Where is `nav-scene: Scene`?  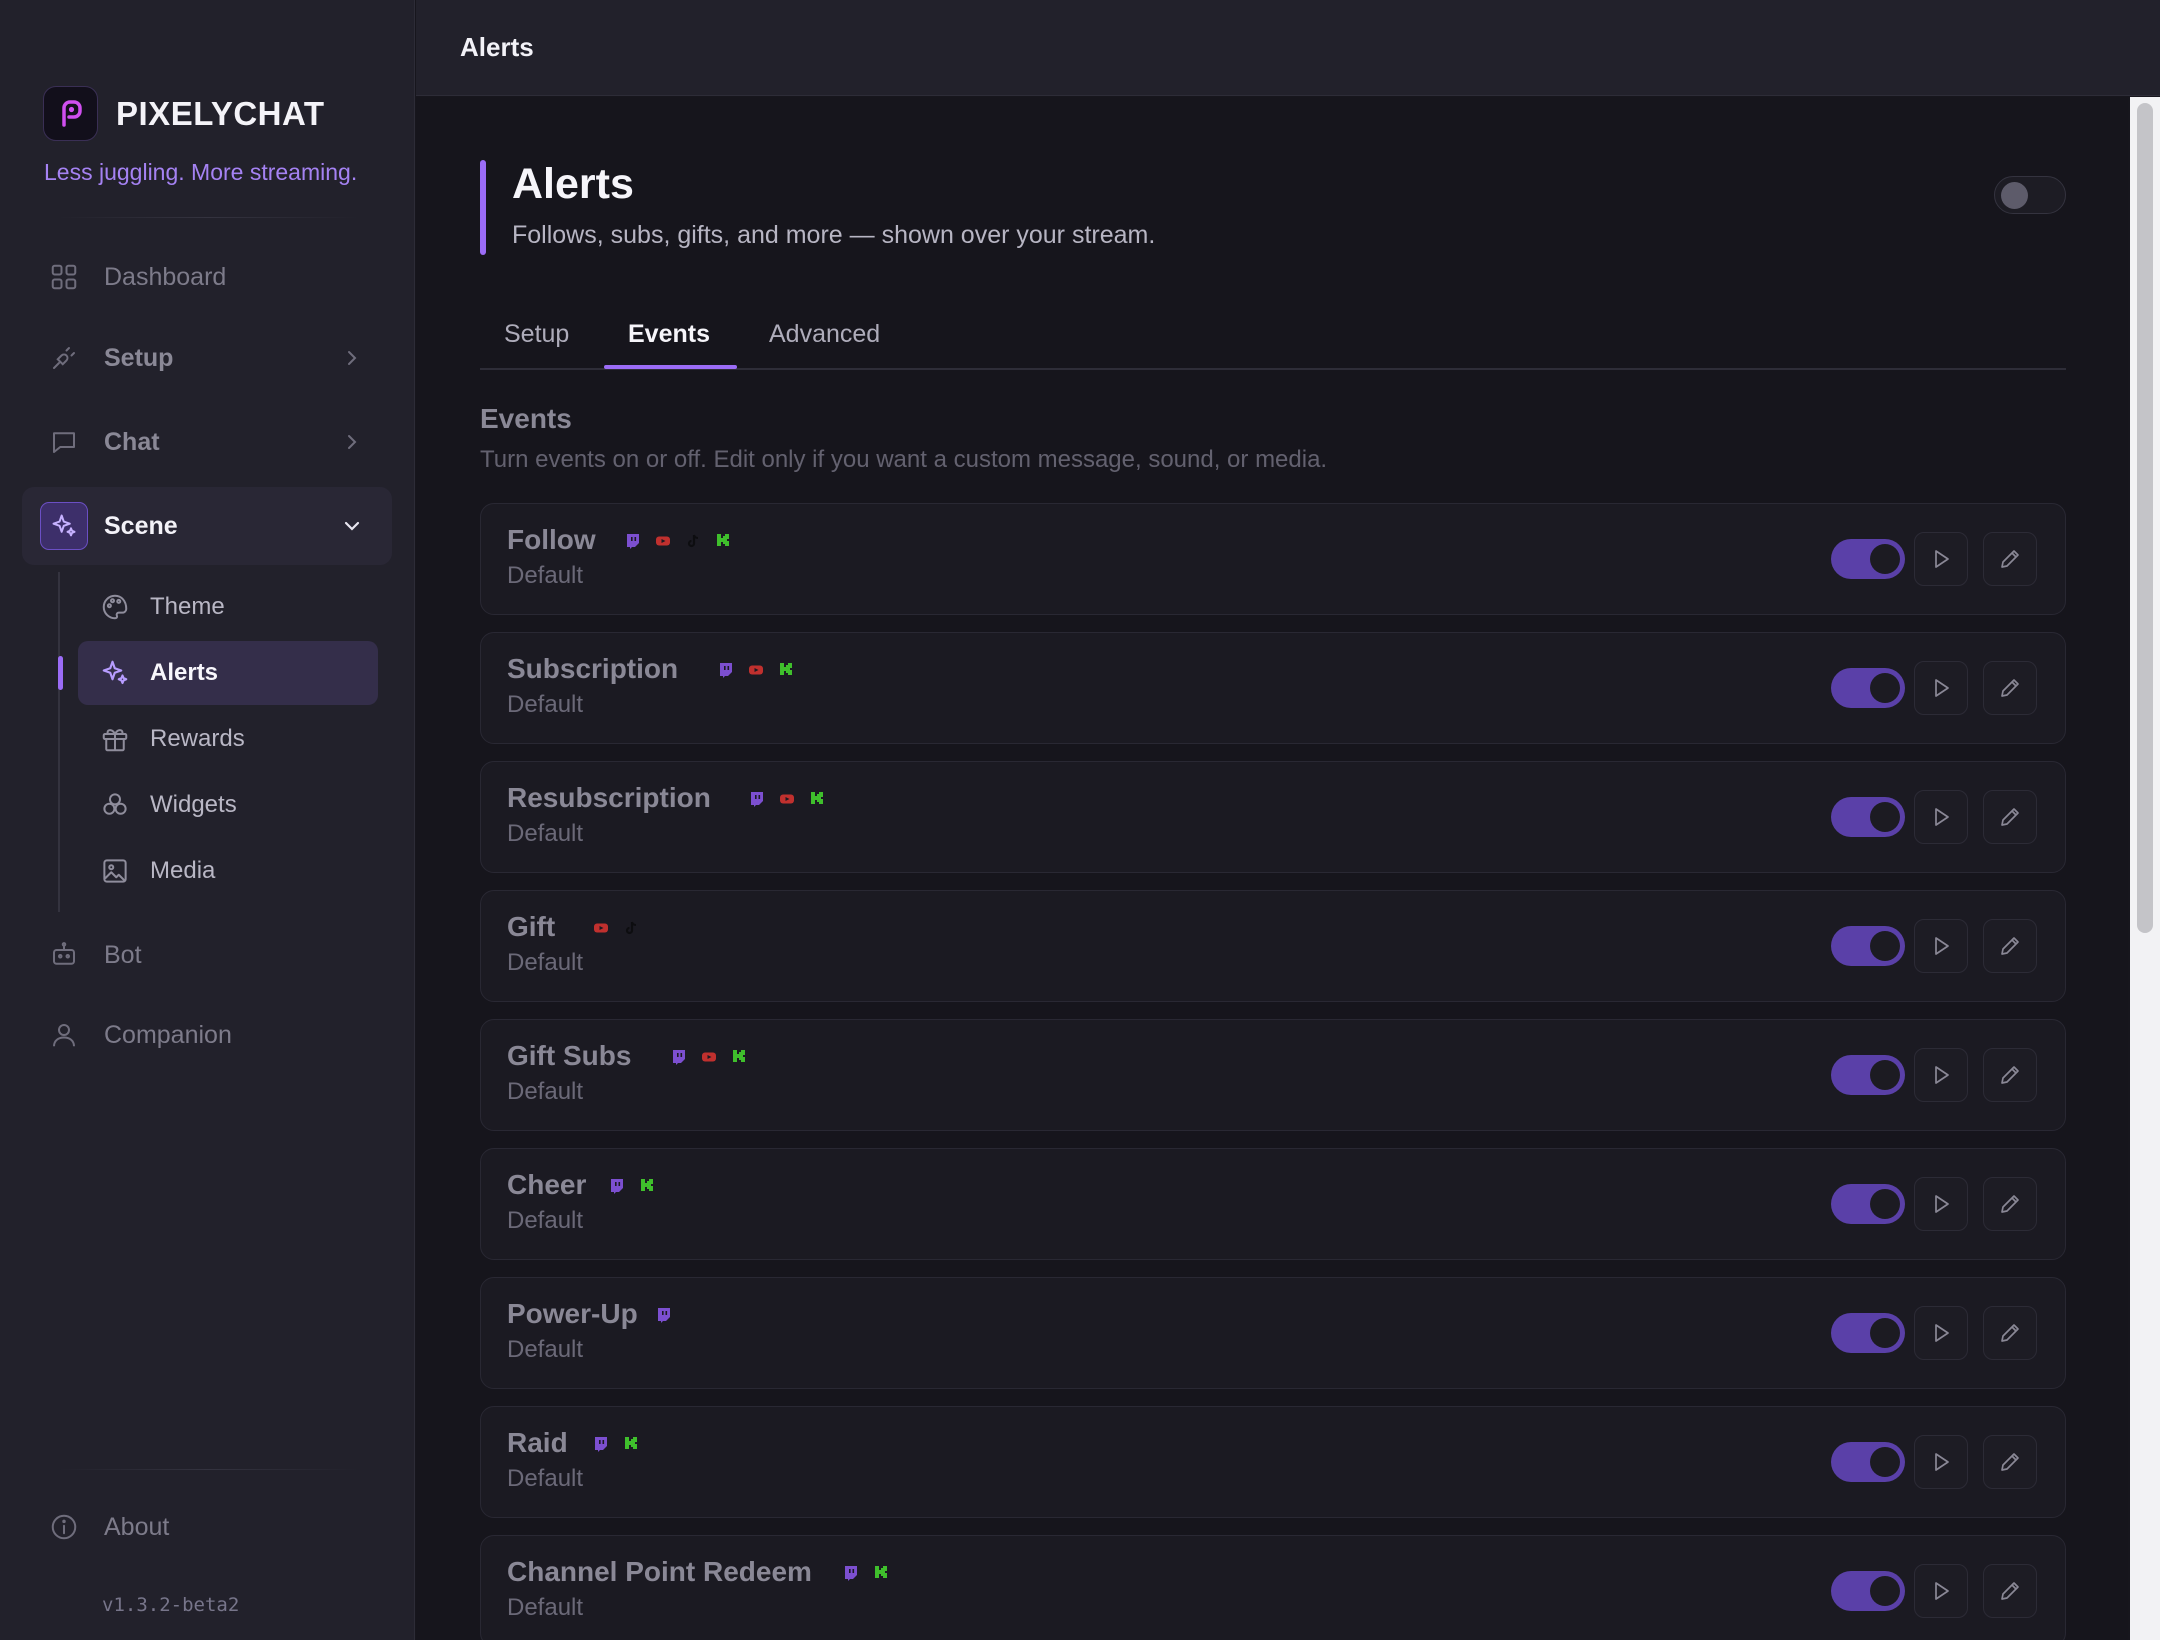 nav-scene: Scene is located at coordinates (207, 526).